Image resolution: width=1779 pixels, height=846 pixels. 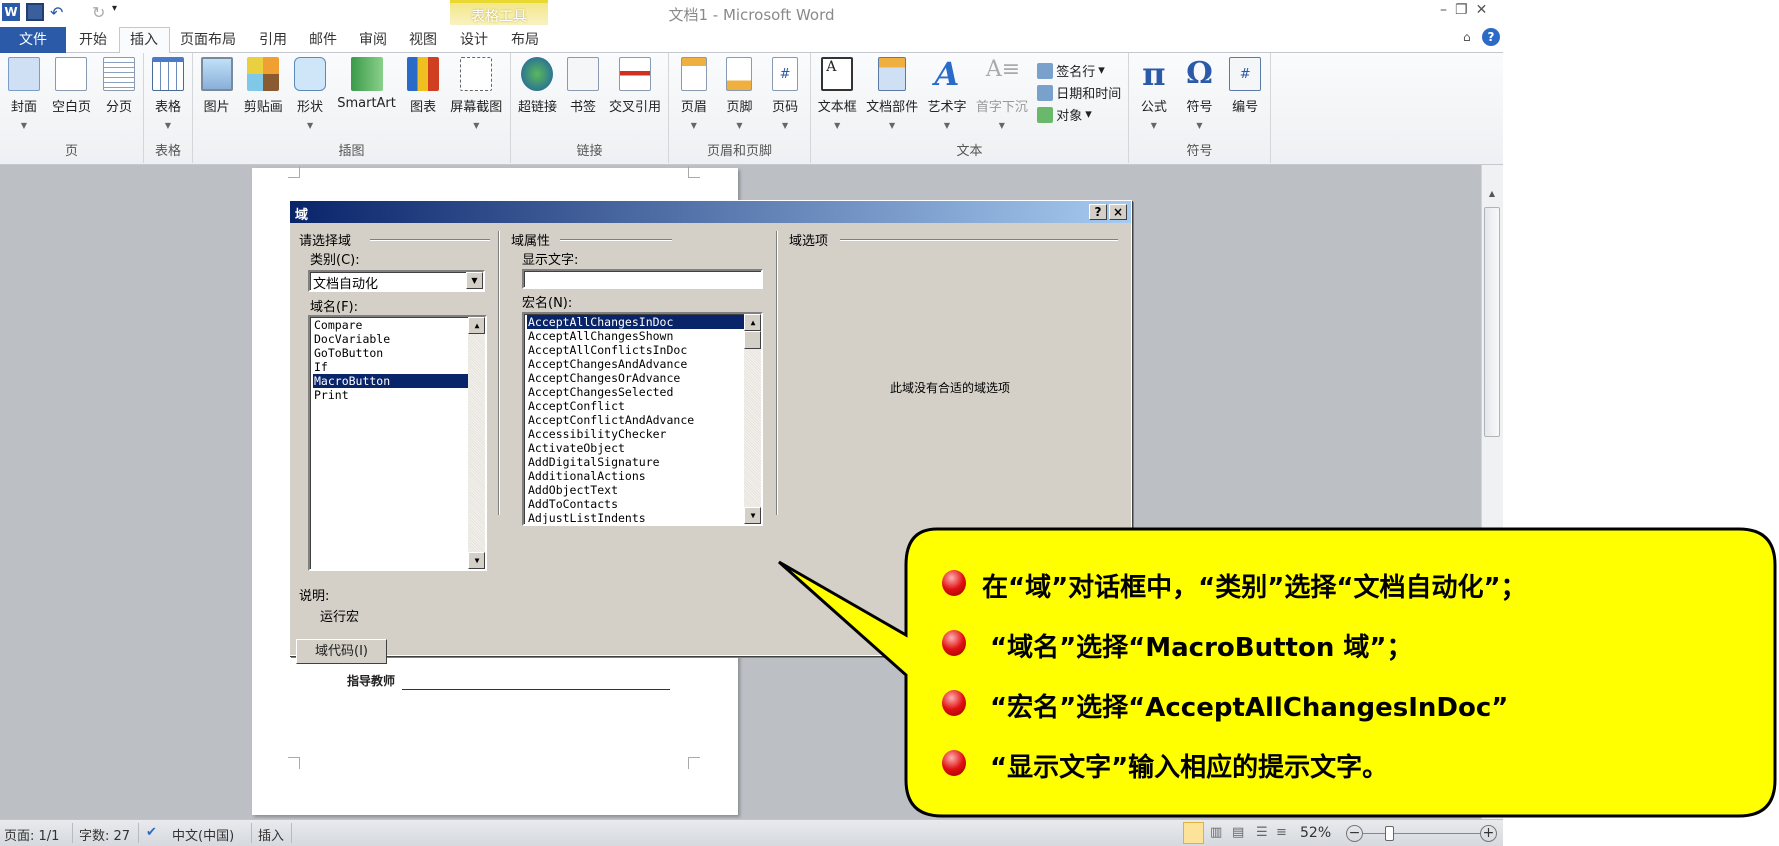 I want to click on object-button: 对象 ▾, so click(x=1079, y=114).